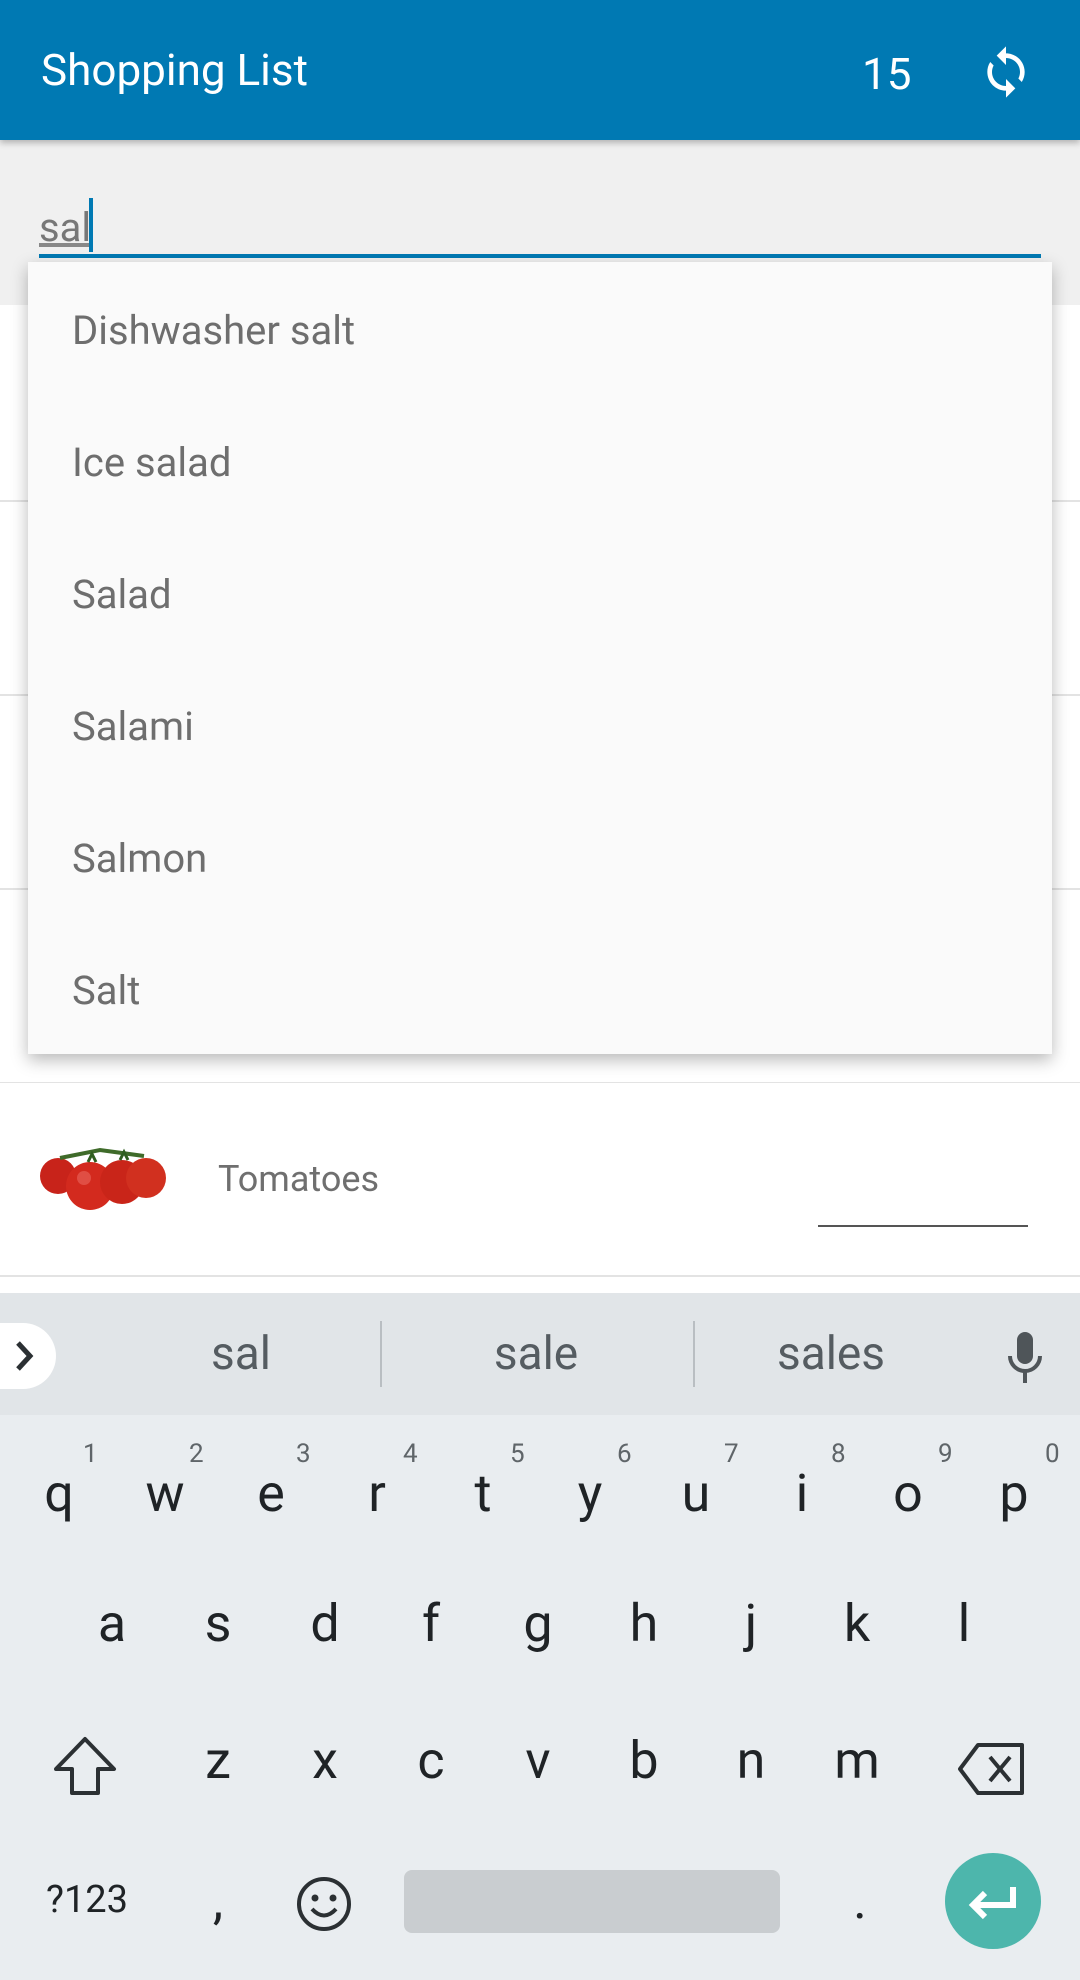  Describe the element at coordinates (886, 74) in the screenshot. I see `item-count: 15` at that location.